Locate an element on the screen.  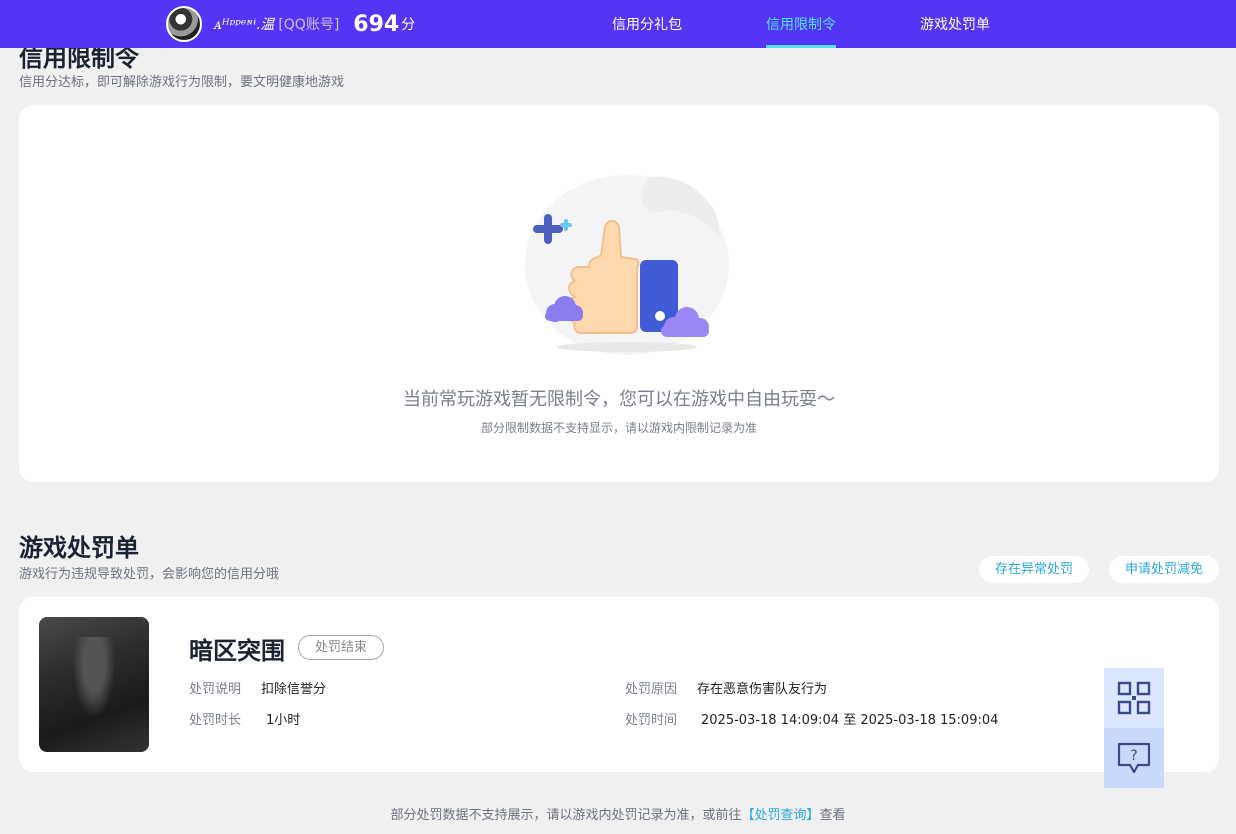
restriction-subtitle: 信用分达标，即可解除游戏行为限制，要文明健康地游戏 is located at coordinates (182, 82).